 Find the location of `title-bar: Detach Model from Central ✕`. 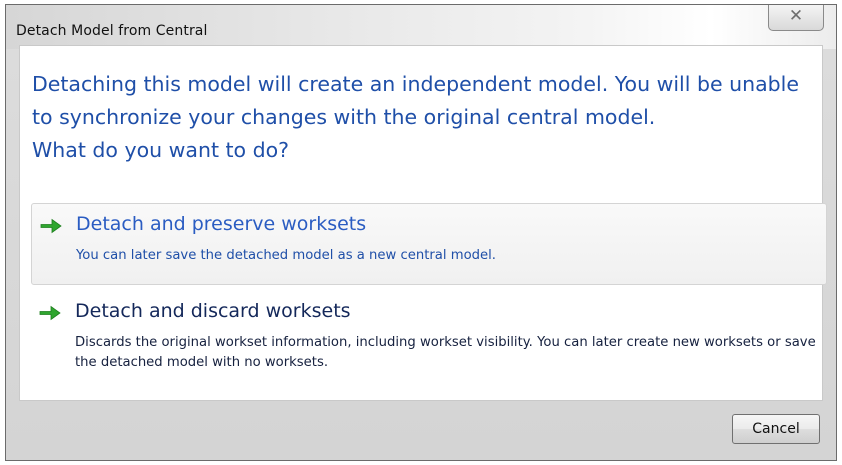

title-bar: Detach Model from Central ✕ is located at coordinates (421, 27).